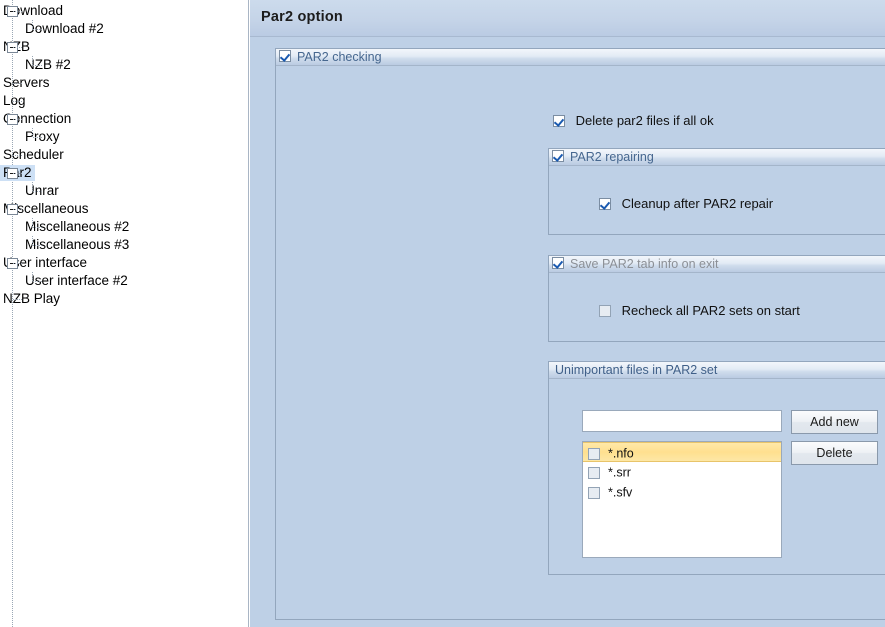 The image size is (885, 627). I want to click on group-par2-checking-title: PAR2 checking, so click(339, 57).